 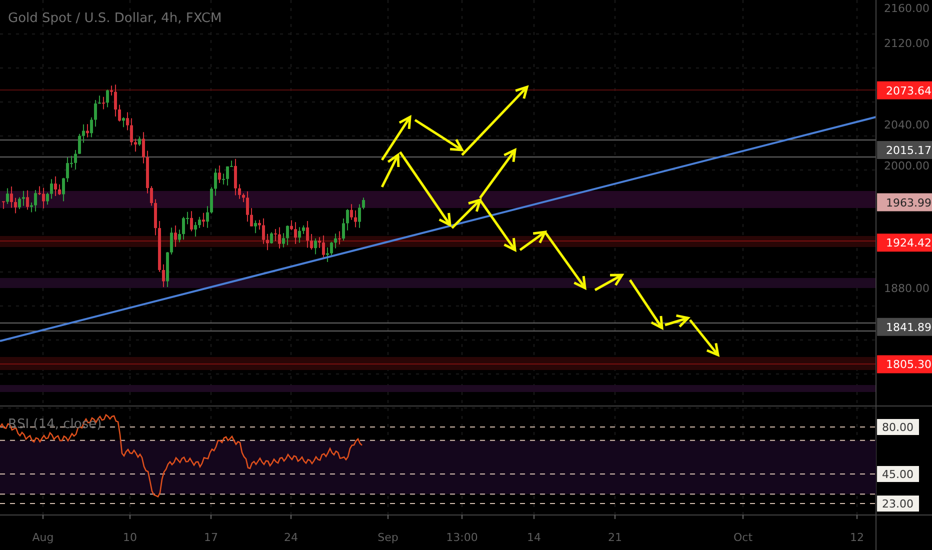 What do you see at coordinates (615, 537) in the screenshot?
I see `time-label: 21` at bounding box center [615, 537].